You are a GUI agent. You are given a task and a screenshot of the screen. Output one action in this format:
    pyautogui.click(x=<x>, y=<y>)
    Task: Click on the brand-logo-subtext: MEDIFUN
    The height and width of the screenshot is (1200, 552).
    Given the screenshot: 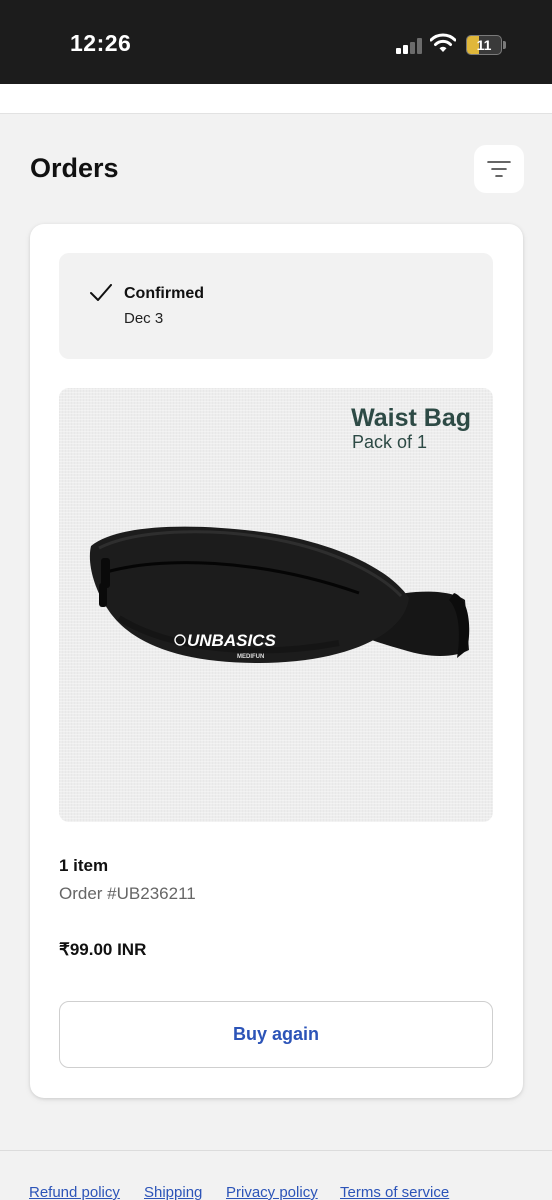 What is the action you would take?
    pyautogui.click(x=250, y=657)
    